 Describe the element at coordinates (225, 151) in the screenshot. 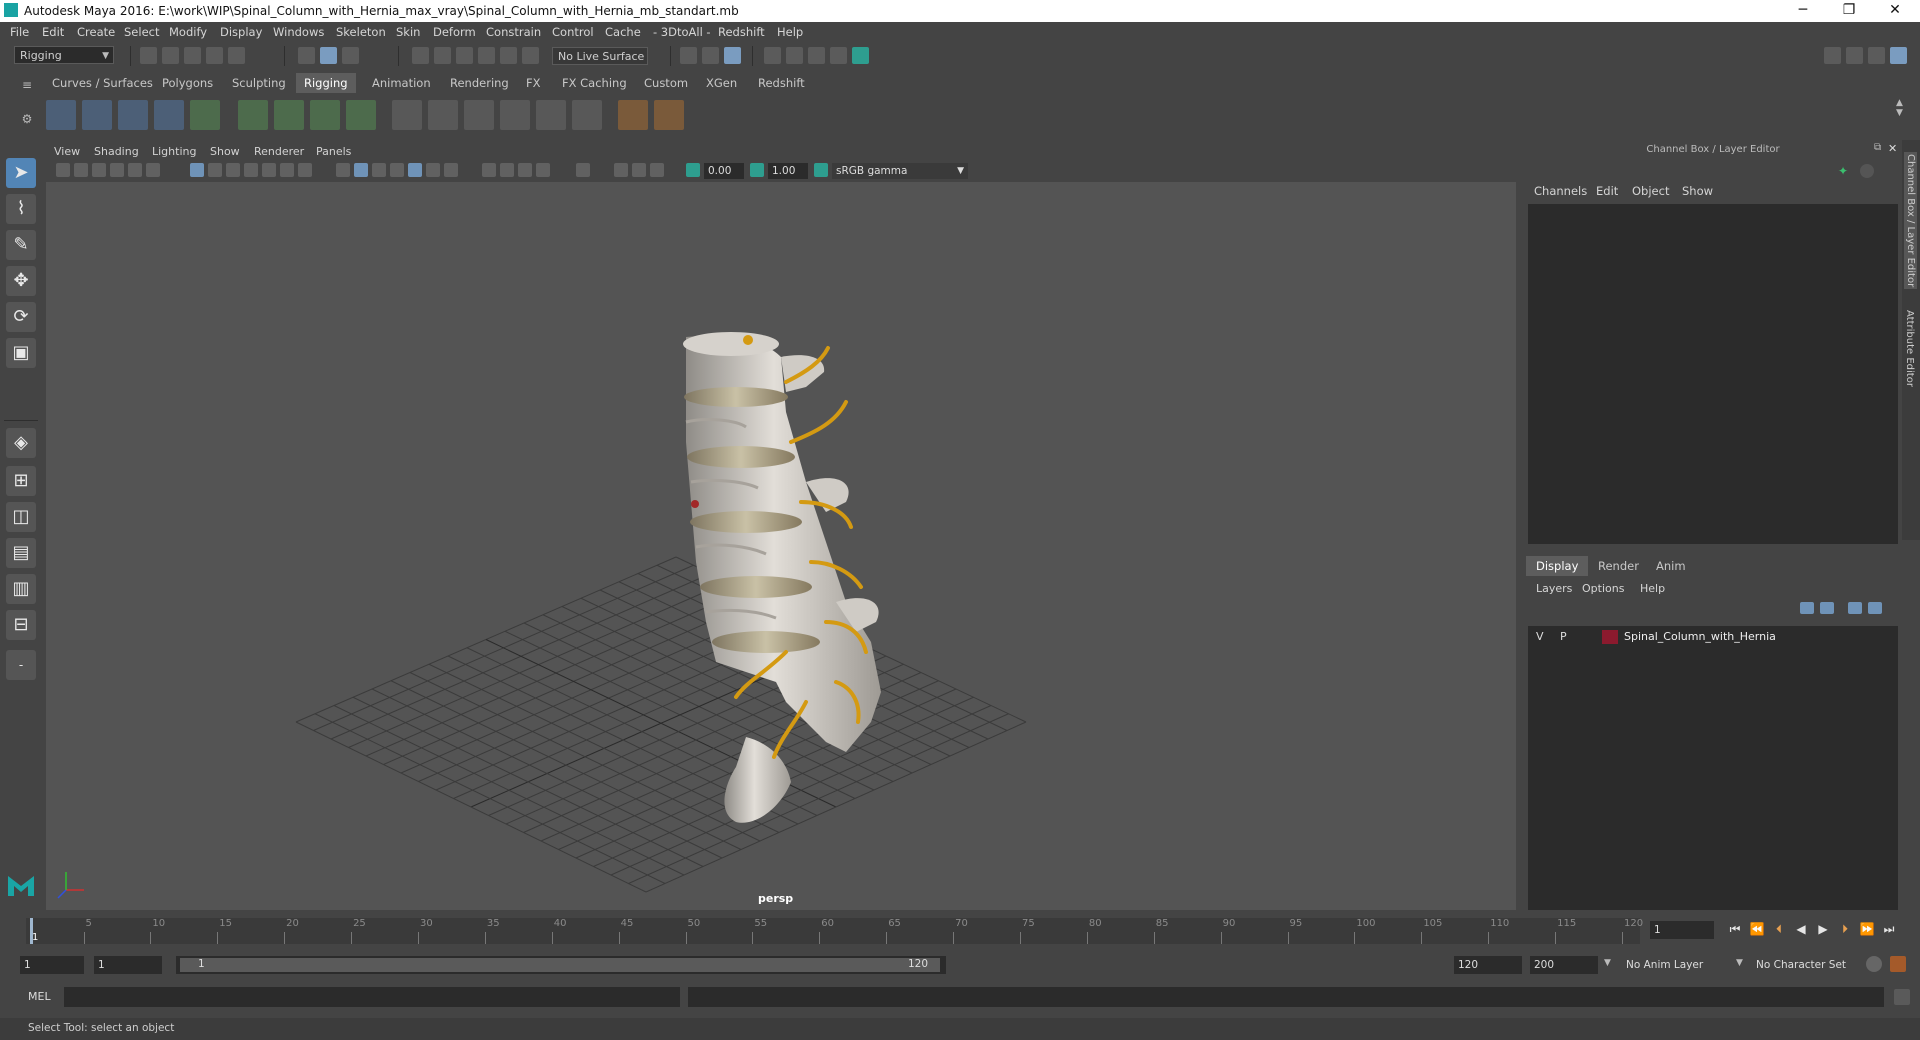

I see `vp-menu-show: Show` at that location.